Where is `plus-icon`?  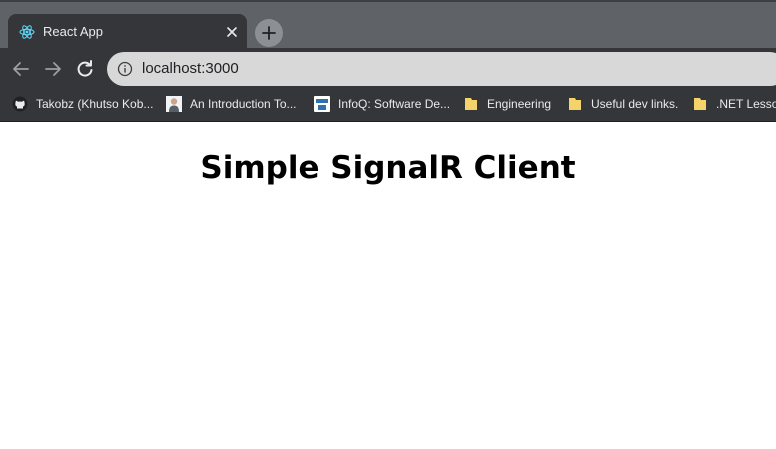 plus-icon is located at coordinates (269, 33).